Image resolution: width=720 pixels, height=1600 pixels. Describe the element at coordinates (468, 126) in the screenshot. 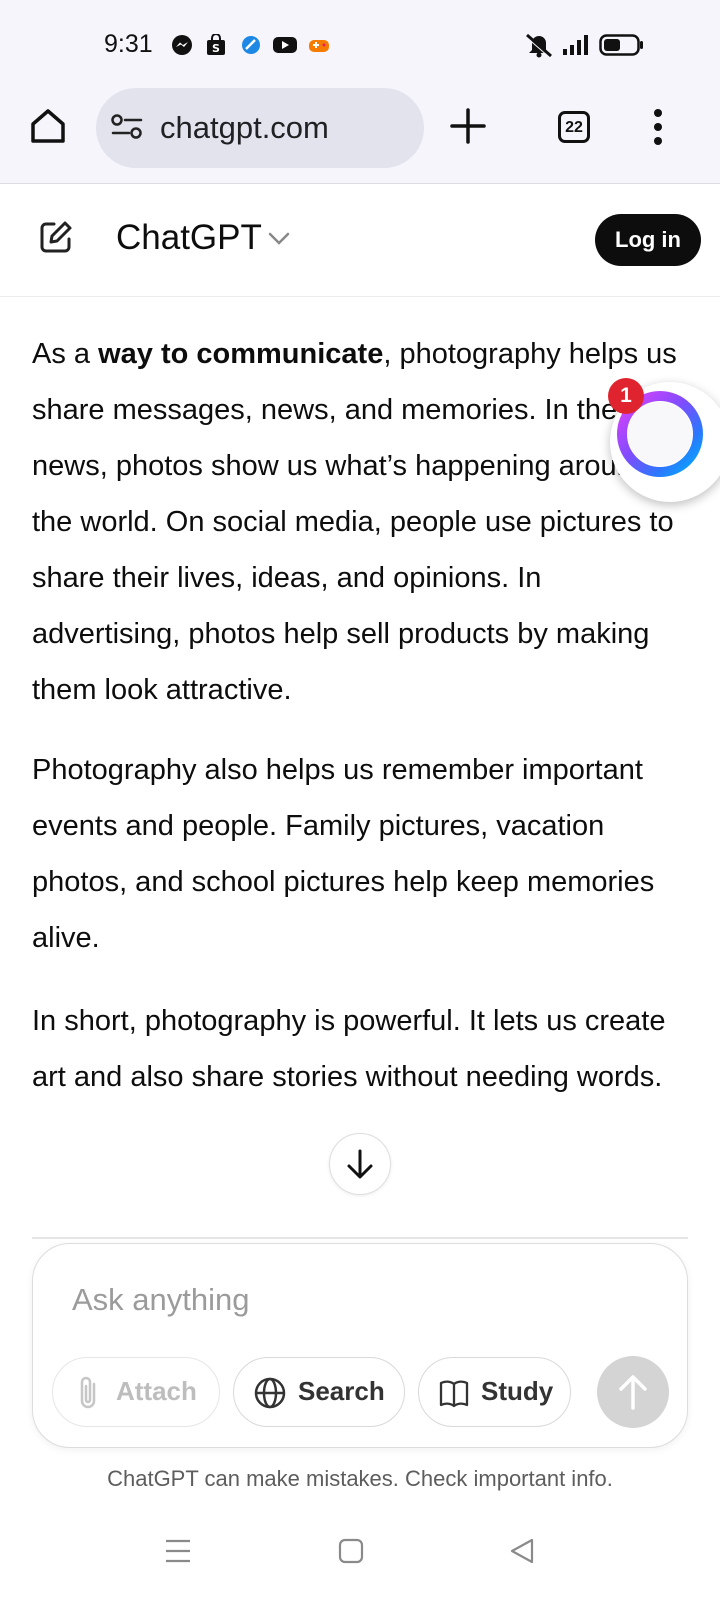

I see `new-tab-icon` at that location.